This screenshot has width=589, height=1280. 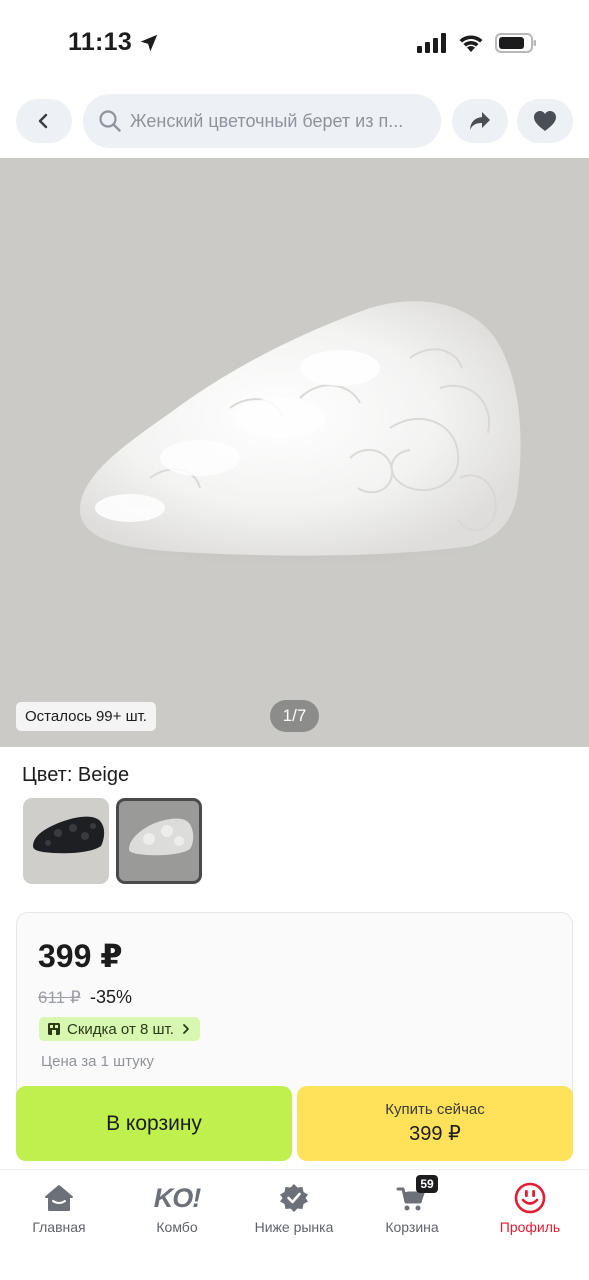 I want to click on tab-cart: 59 Корзина, so click(x=412, y=1208).